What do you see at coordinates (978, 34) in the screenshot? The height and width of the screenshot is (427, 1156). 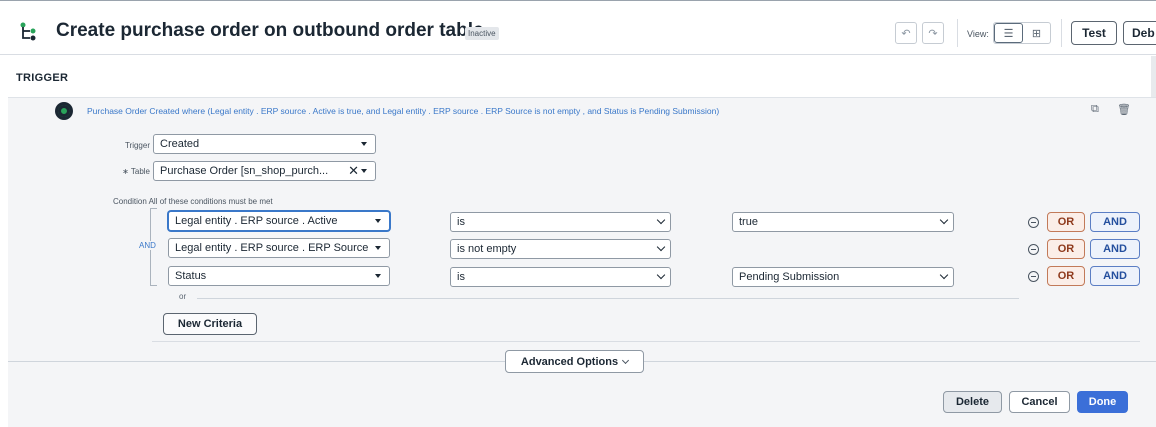 I see `view-label: View:` at bounding box center [978, 34].